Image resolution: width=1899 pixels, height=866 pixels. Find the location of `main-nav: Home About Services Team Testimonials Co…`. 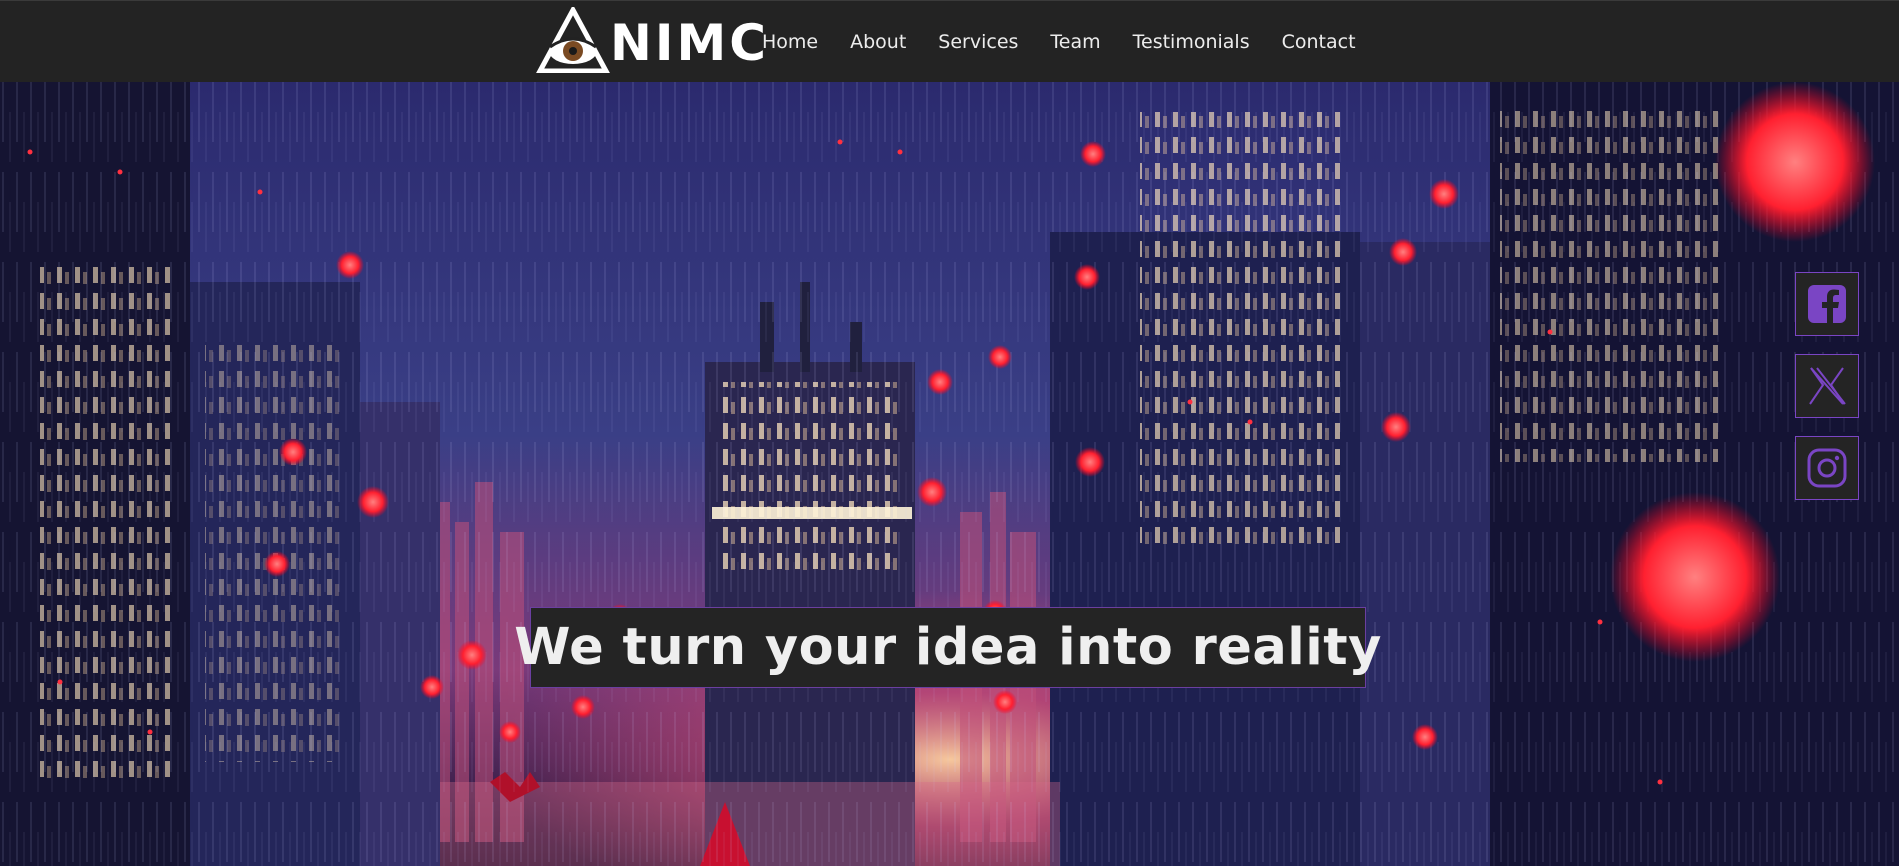

main-nav: Home About Services Team Testimonials Co… is located at coordinates (1075, 42).